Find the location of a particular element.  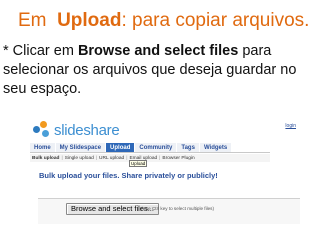

slide-title: Em Upload: para copiar arquivos. is located at coordinates (163, 21).